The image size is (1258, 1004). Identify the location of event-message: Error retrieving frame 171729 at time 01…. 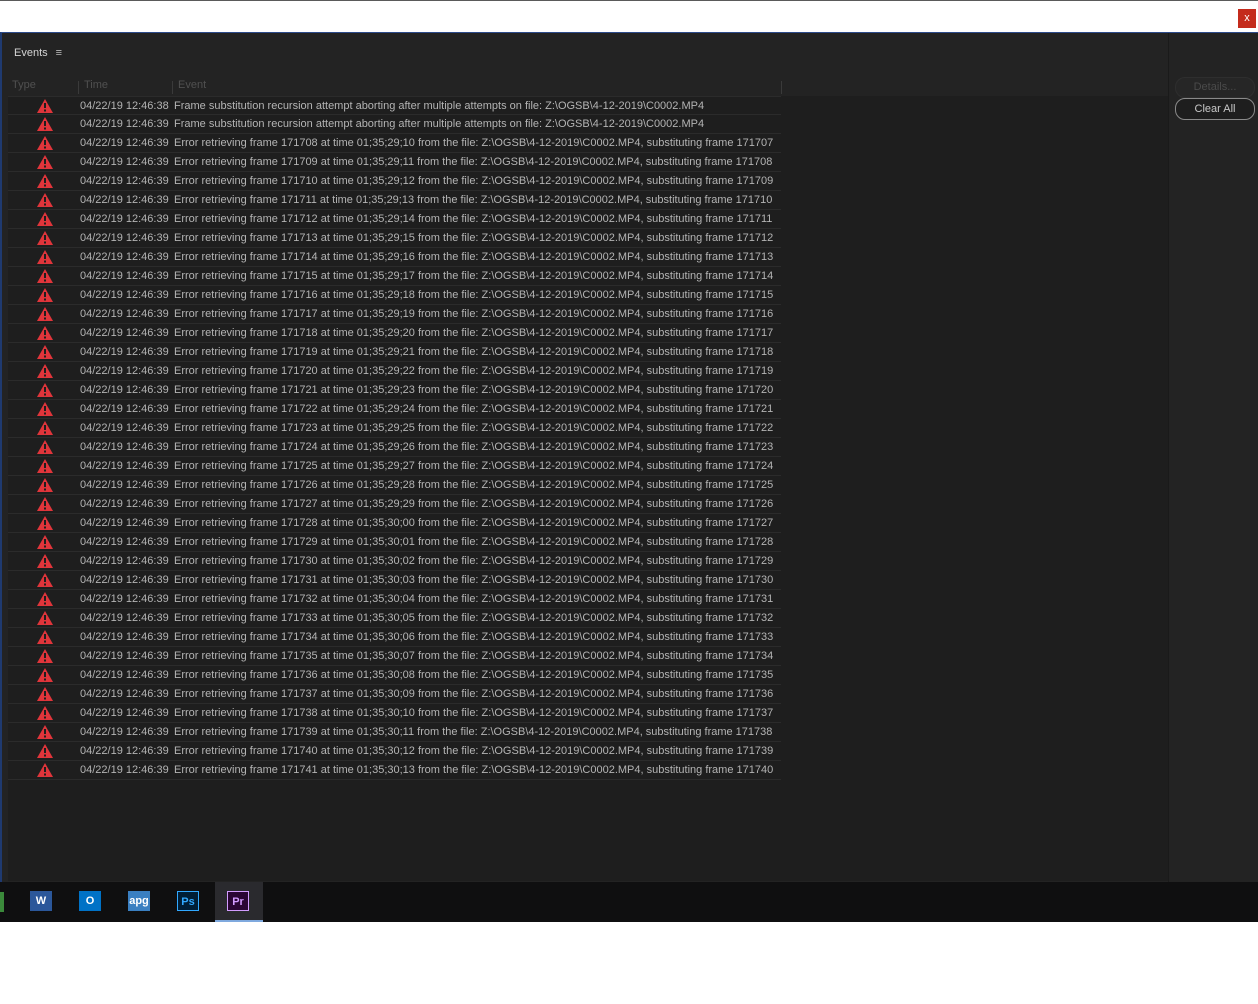
(474, 542).